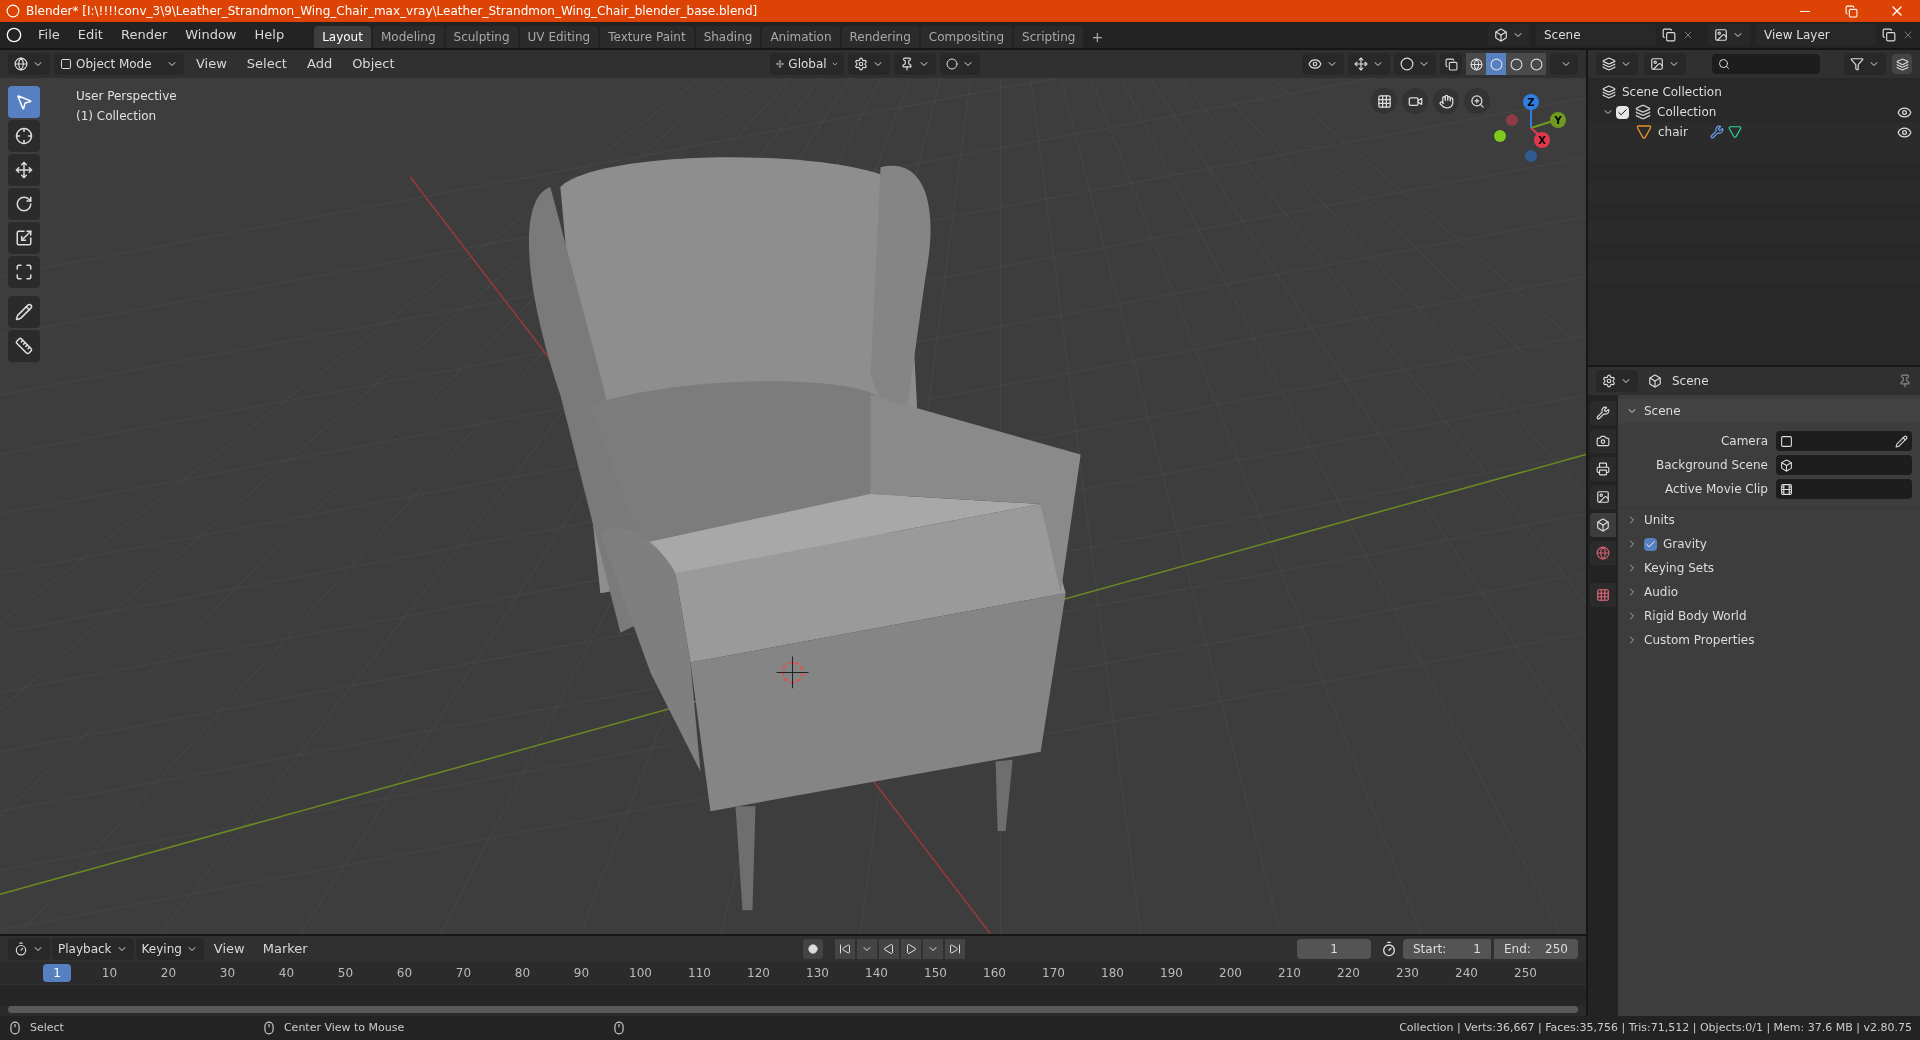 This screenshot has width=1920, height=1040. What do you see at coordinates (647, 37) in the screenshot?
I see `workspace-tab: Texture Paint` at bounding box center [647, 37].